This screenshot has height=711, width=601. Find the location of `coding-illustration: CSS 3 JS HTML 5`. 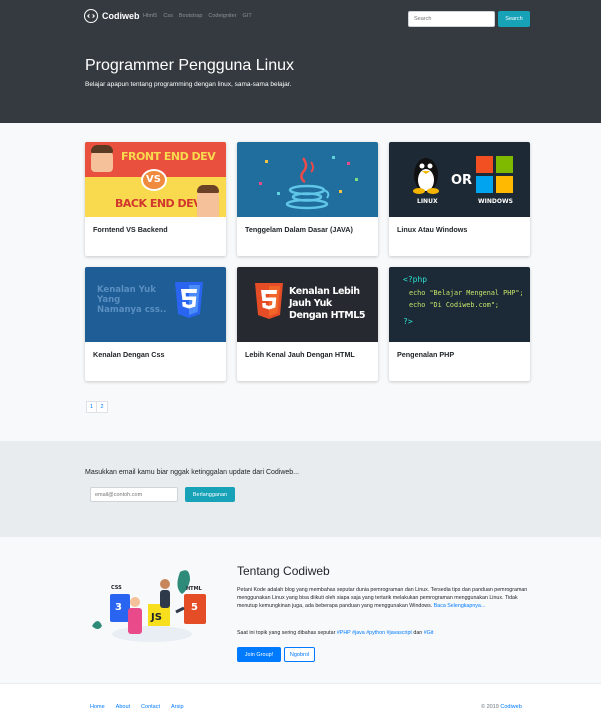

coding-illustration: CSS 3 JS HTML 5 is located at coordinates (155, 606).